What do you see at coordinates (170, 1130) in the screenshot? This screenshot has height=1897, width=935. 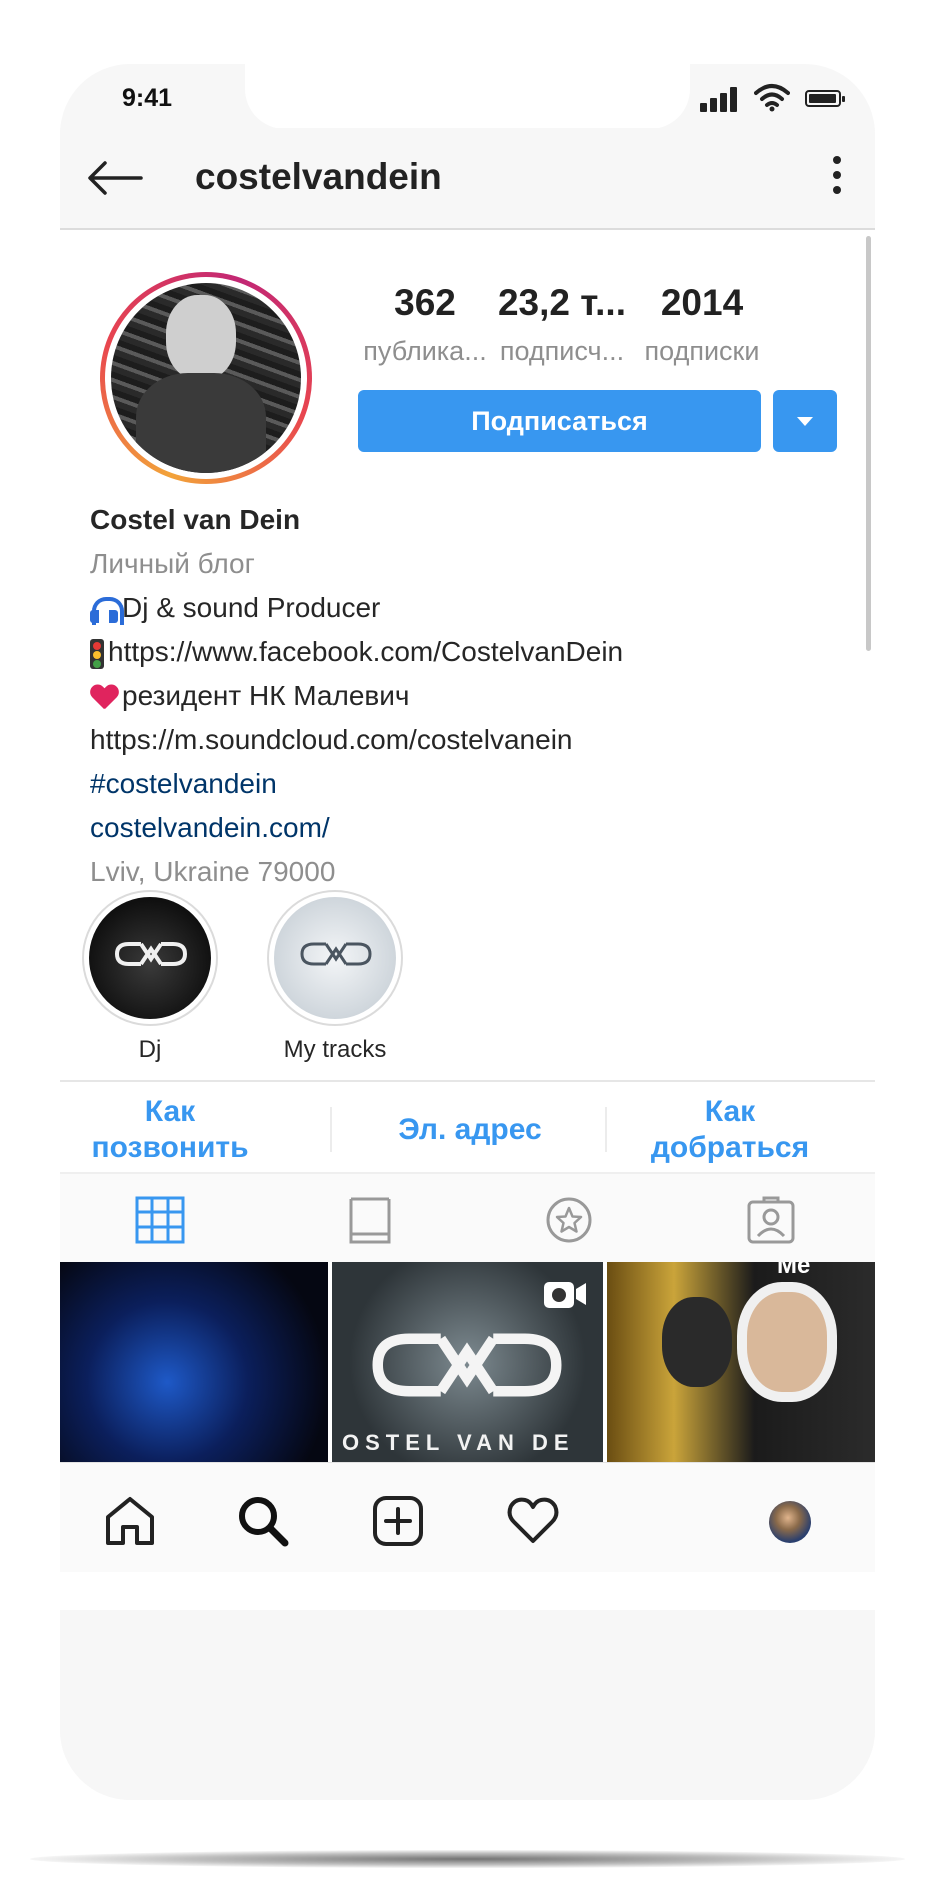 I see `call-button: Как позвонить` at bounding box center [170, 1130].